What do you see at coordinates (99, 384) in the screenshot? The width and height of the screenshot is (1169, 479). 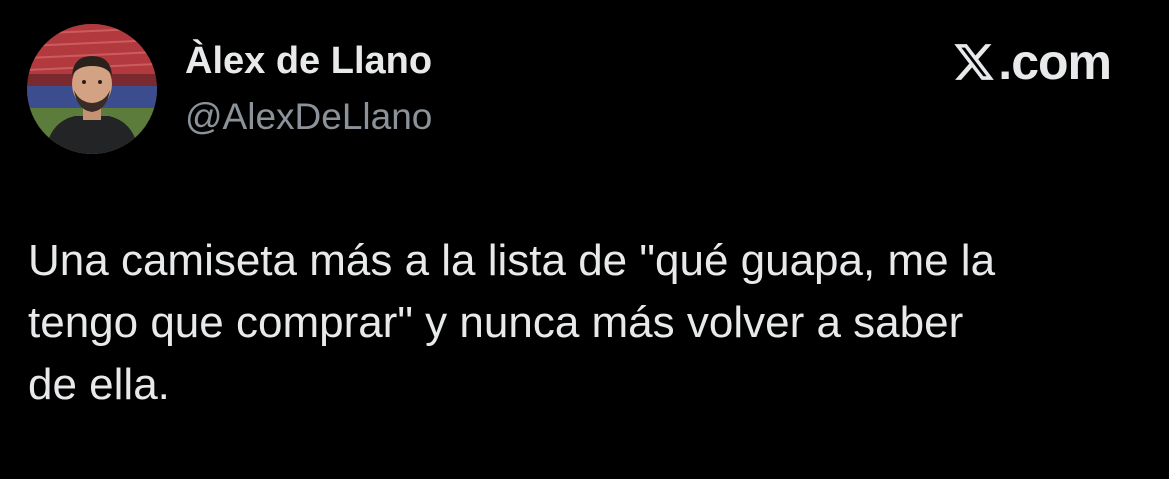 I see `tweet-line: de ella.` at bounding box center [99, 384].